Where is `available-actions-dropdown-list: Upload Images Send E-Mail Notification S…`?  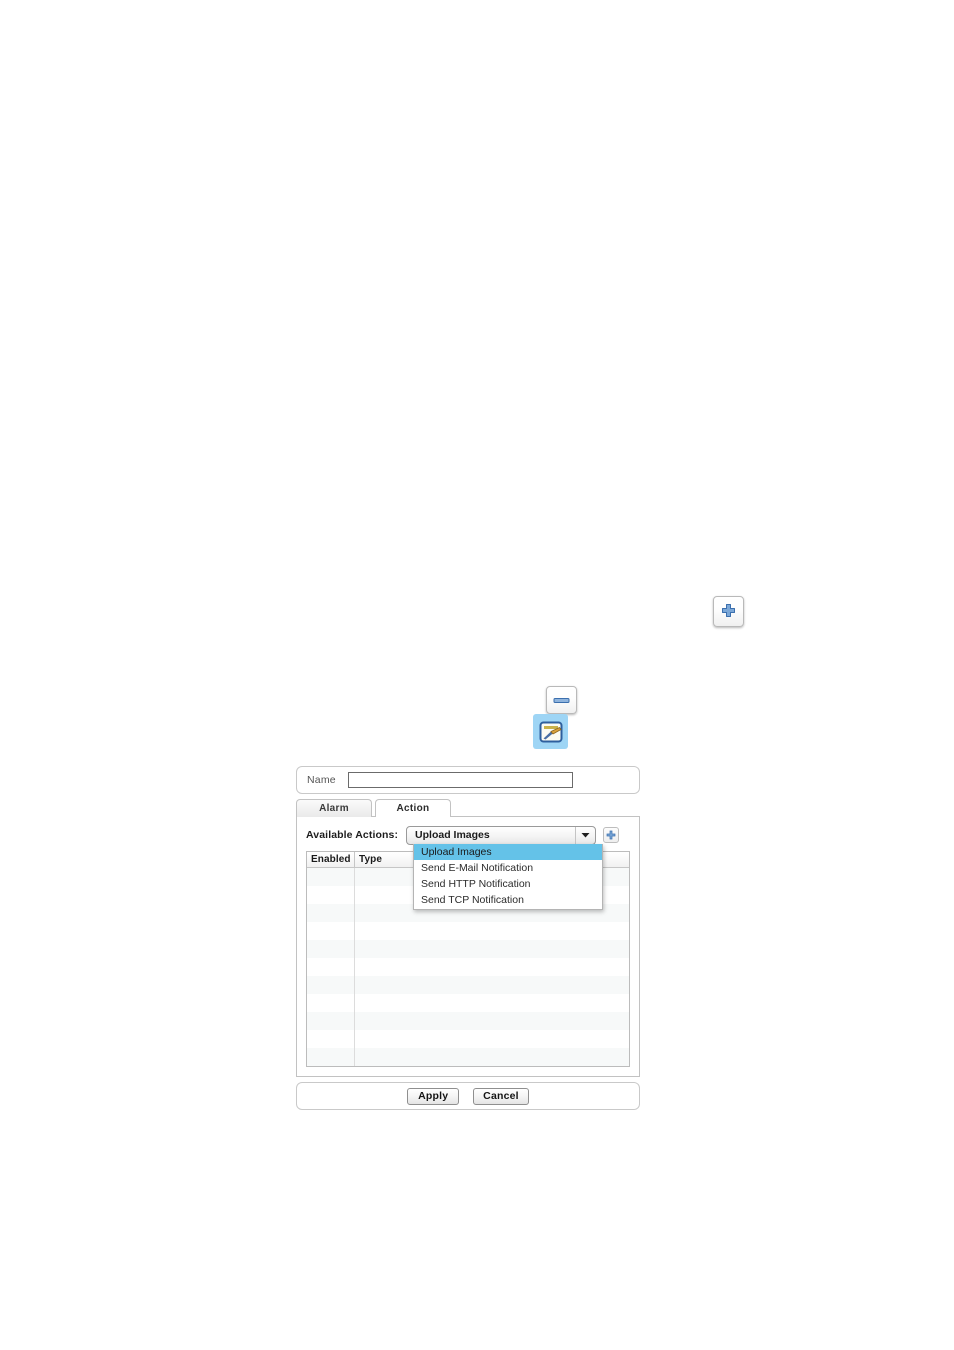 available-actions-dropdown-list: Upload Images Send E-Mail Notification S… is located at coordinates (508, 877).